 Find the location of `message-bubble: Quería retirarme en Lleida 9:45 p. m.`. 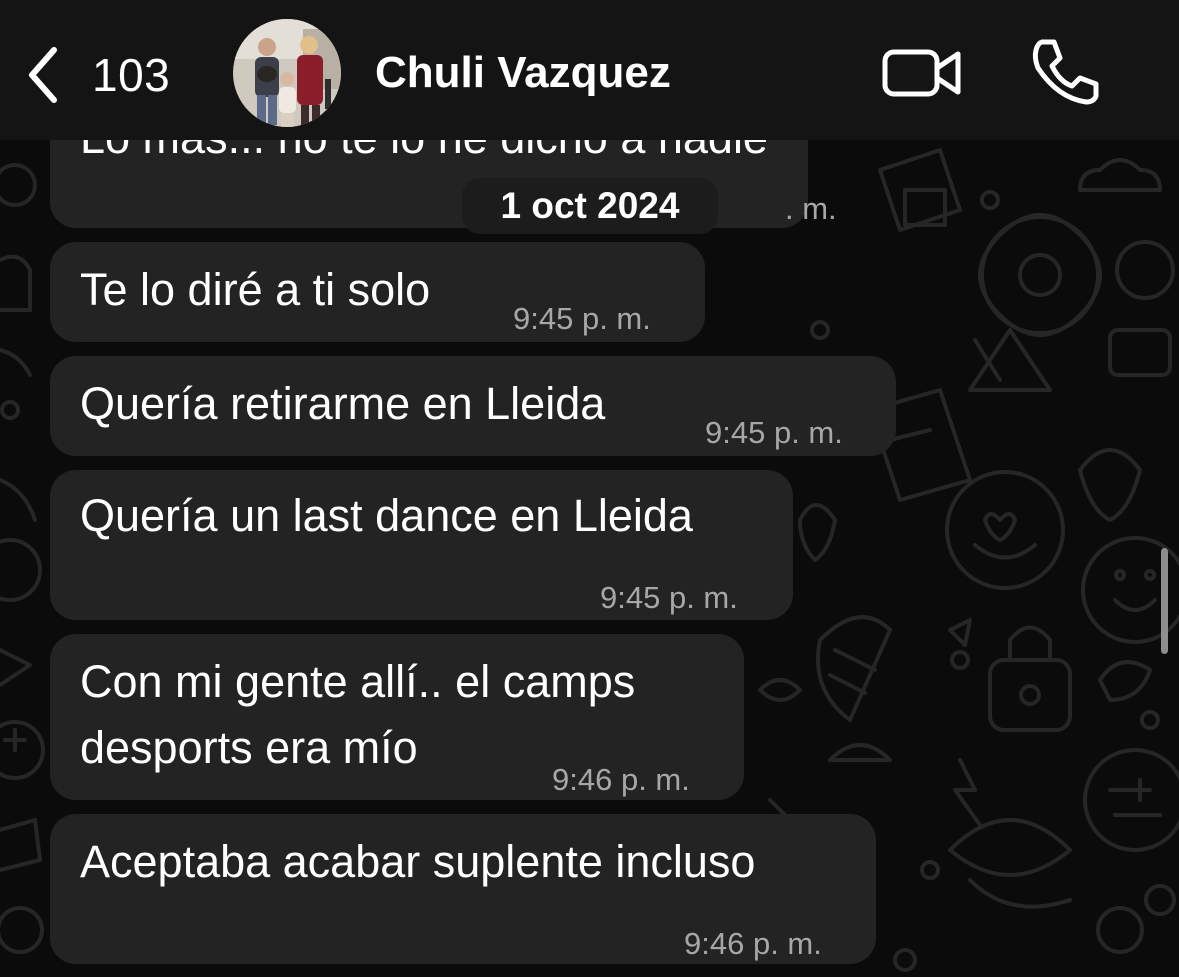

message-bubble: Quería retirarme en Lleida 9:45 p. m. is located at coordinates (473, 406).